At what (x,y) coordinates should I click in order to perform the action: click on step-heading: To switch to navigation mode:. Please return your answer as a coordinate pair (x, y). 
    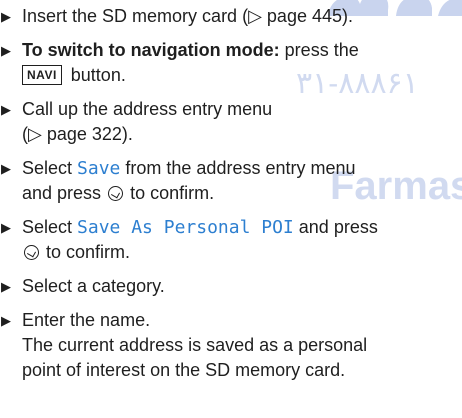
    Looking at the image, I should click on (151, 50).